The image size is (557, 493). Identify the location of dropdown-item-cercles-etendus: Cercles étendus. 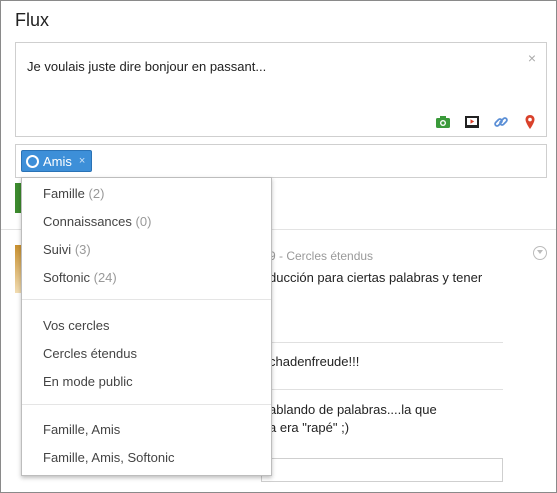
(90, 353).